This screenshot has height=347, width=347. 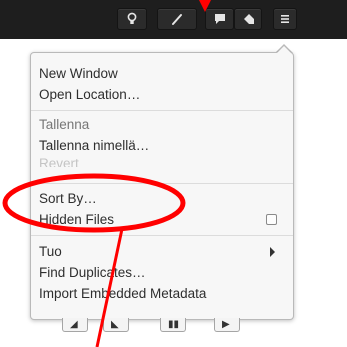 I want to click on popover-pointer-inner, so click(x=284, y=50).